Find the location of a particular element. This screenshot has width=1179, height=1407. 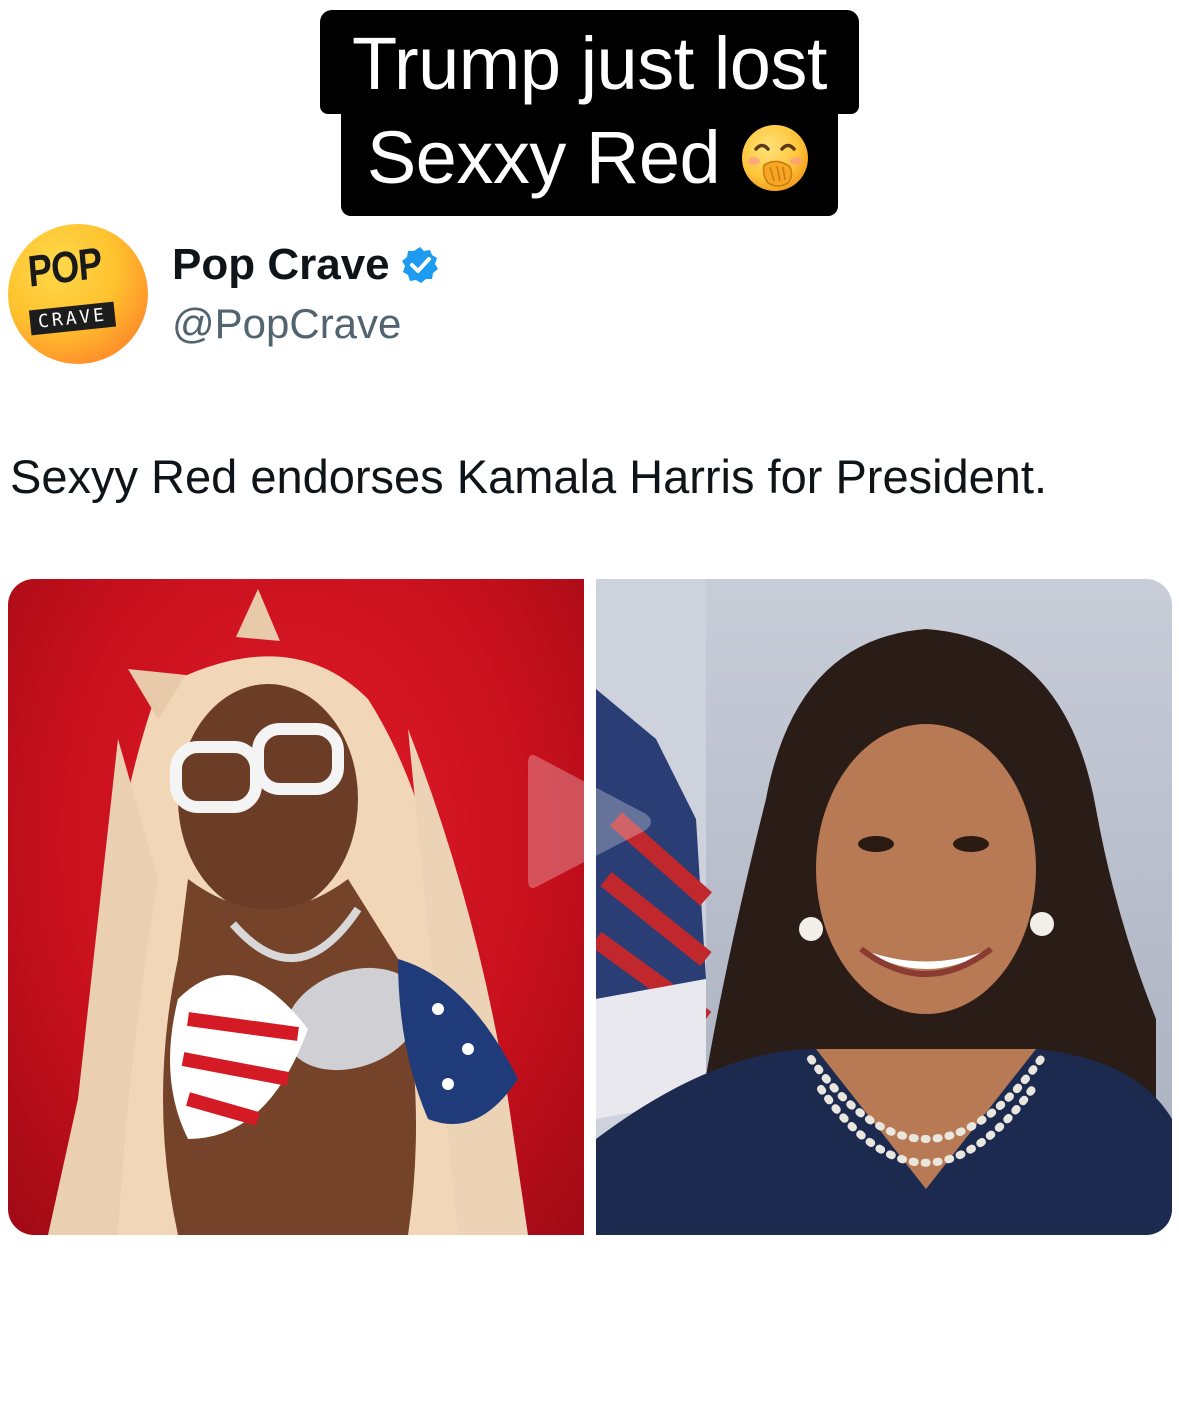

author-names: Pop Crave @PopCrave is located at coordinates (306, 295).